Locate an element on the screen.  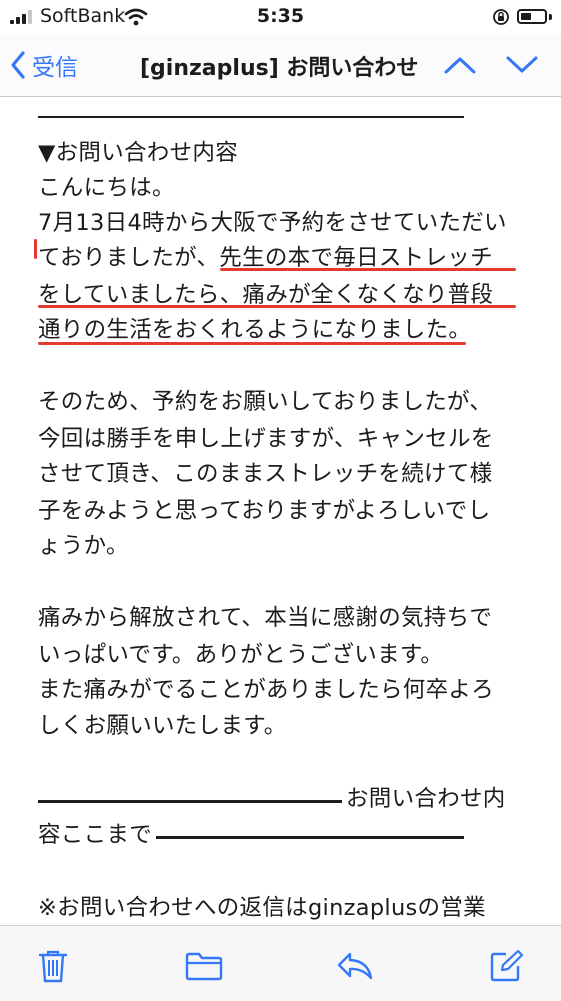
status-bar: SoftBank 5:35 is located at coordinates (280, 17).